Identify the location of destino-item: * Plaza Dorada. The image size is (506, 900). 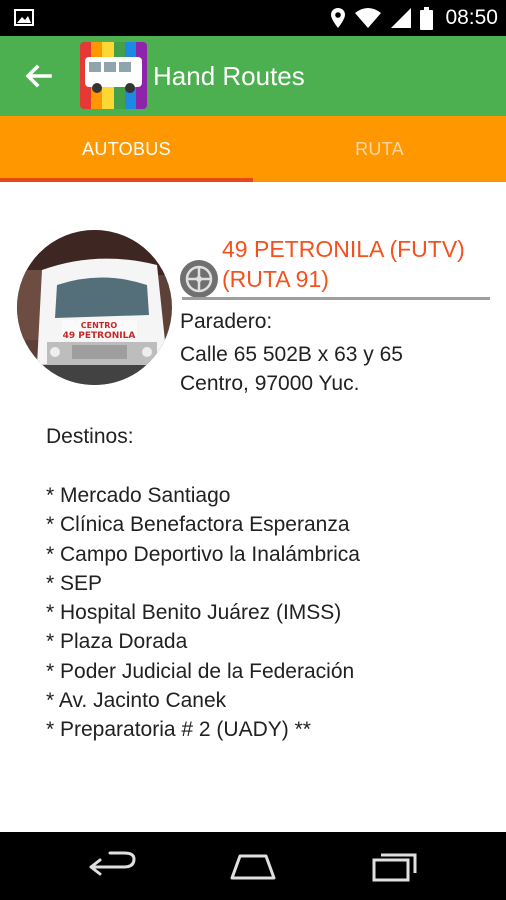
(117, 642).